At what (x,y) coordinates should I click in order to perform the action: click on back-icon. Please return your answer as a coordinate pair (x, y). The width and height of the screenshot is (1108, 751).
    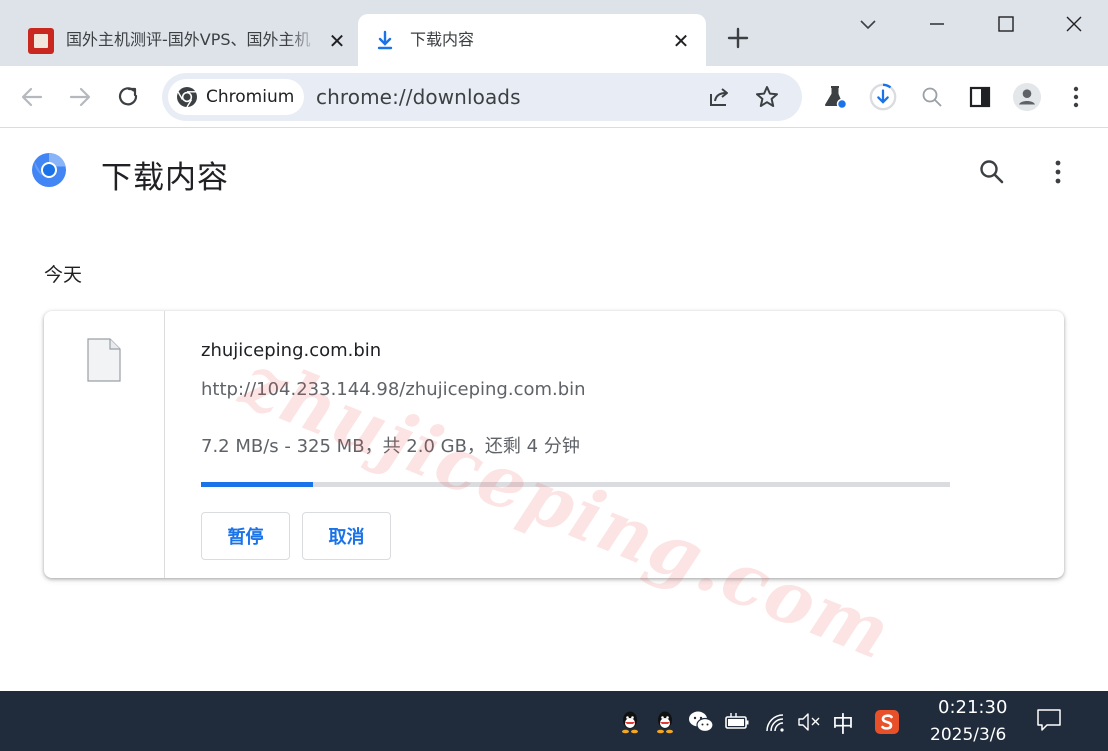
    Looking at the image, I should click on (32, 97).